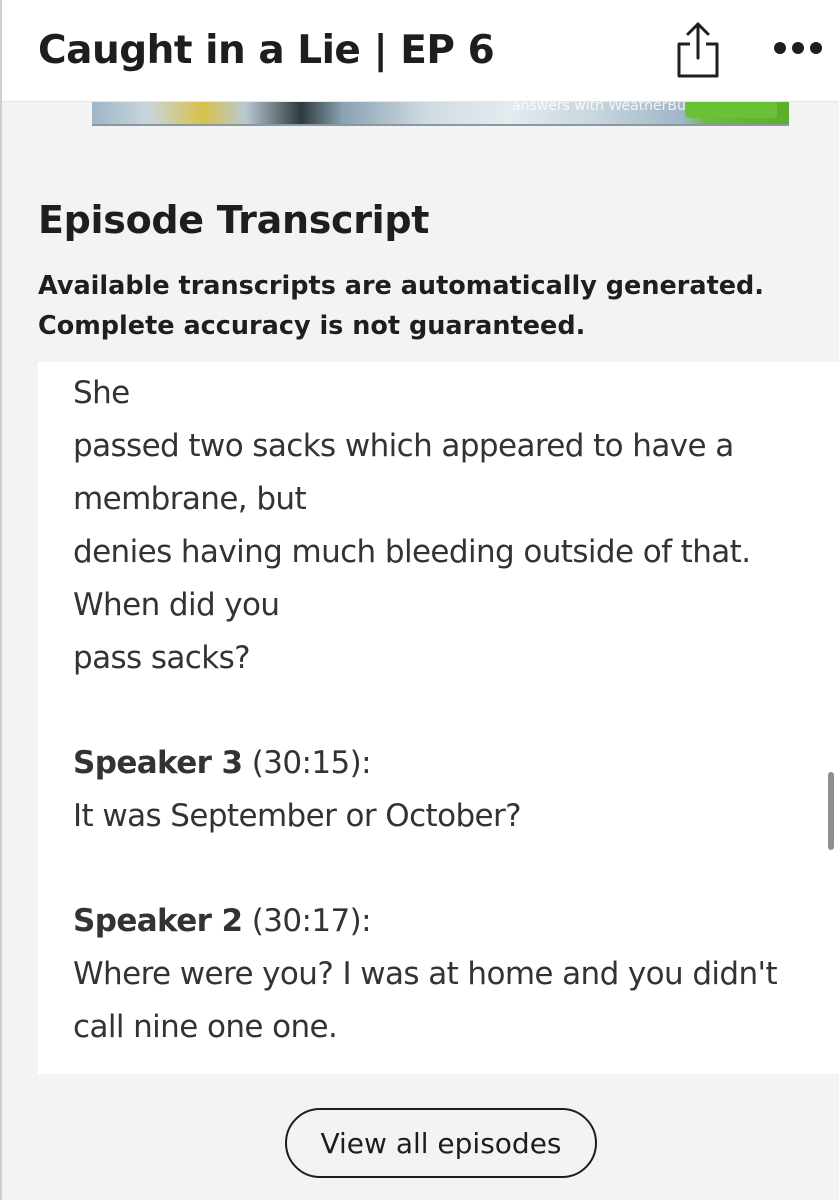 This screenshot has height=1200, width=839. Describe the element at coordinates (162, 658) in the screenshot. I see `transcript-line: pass sacks?` at that location.